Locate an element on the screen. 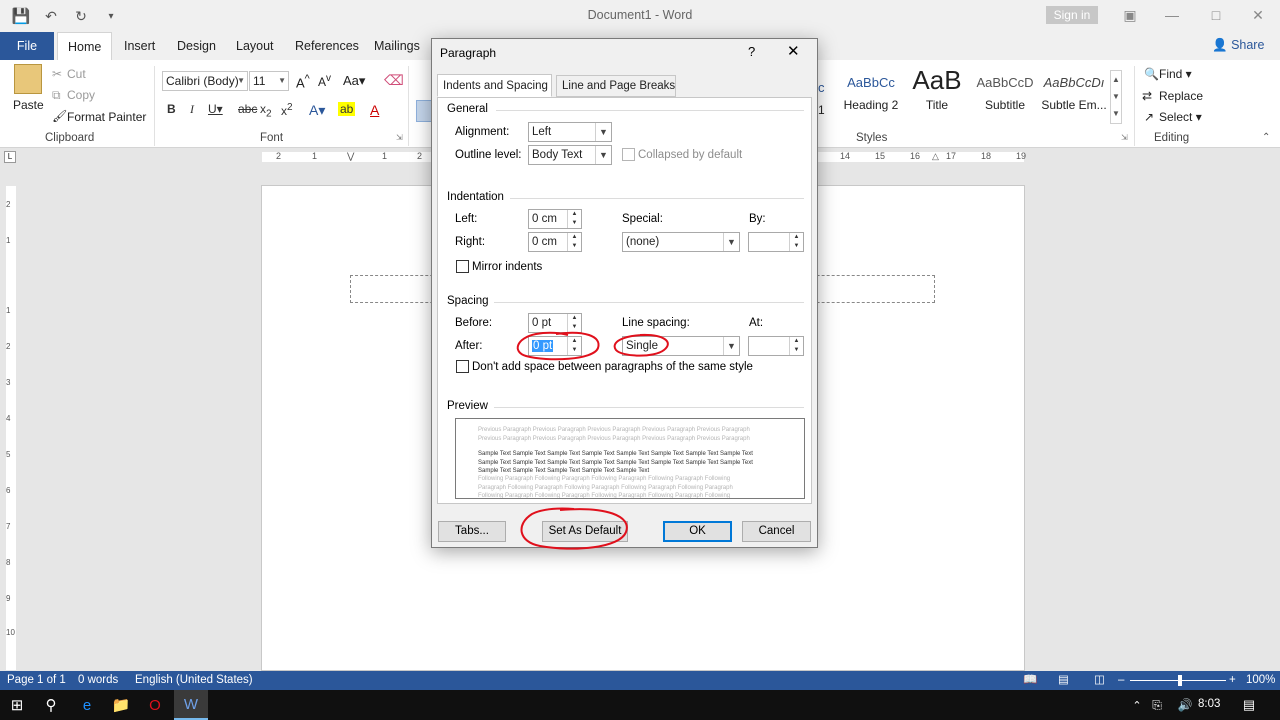 The width and height of the screenshot is (1280, 720). tab-insert: Insert is located at coordinates (139, 46).